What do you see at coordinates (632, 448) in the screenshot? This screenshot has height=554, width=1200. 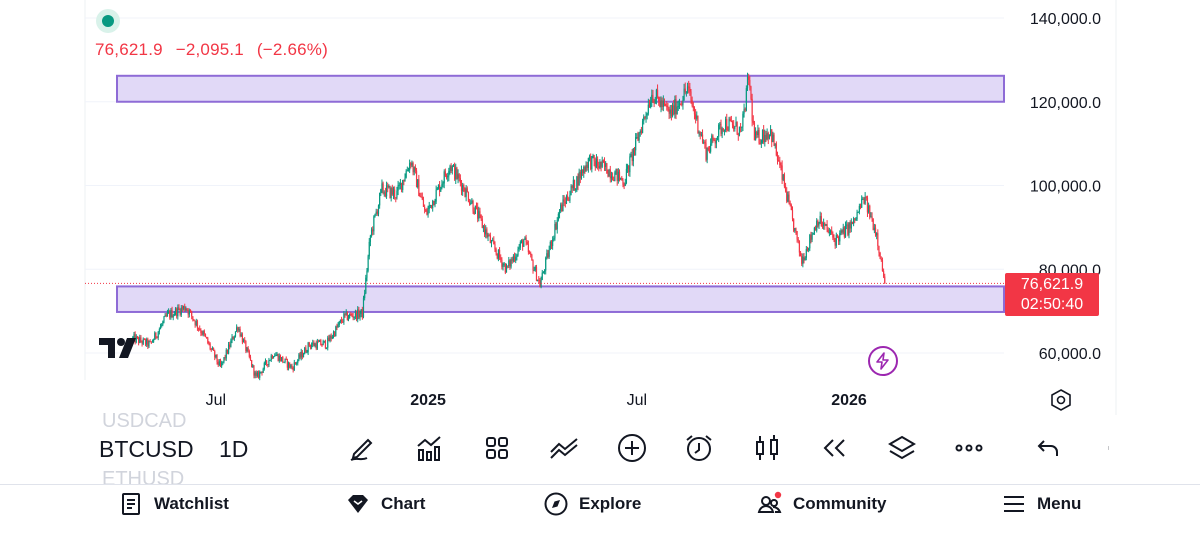 I see `add-icon` at bounding box center [632, 448].